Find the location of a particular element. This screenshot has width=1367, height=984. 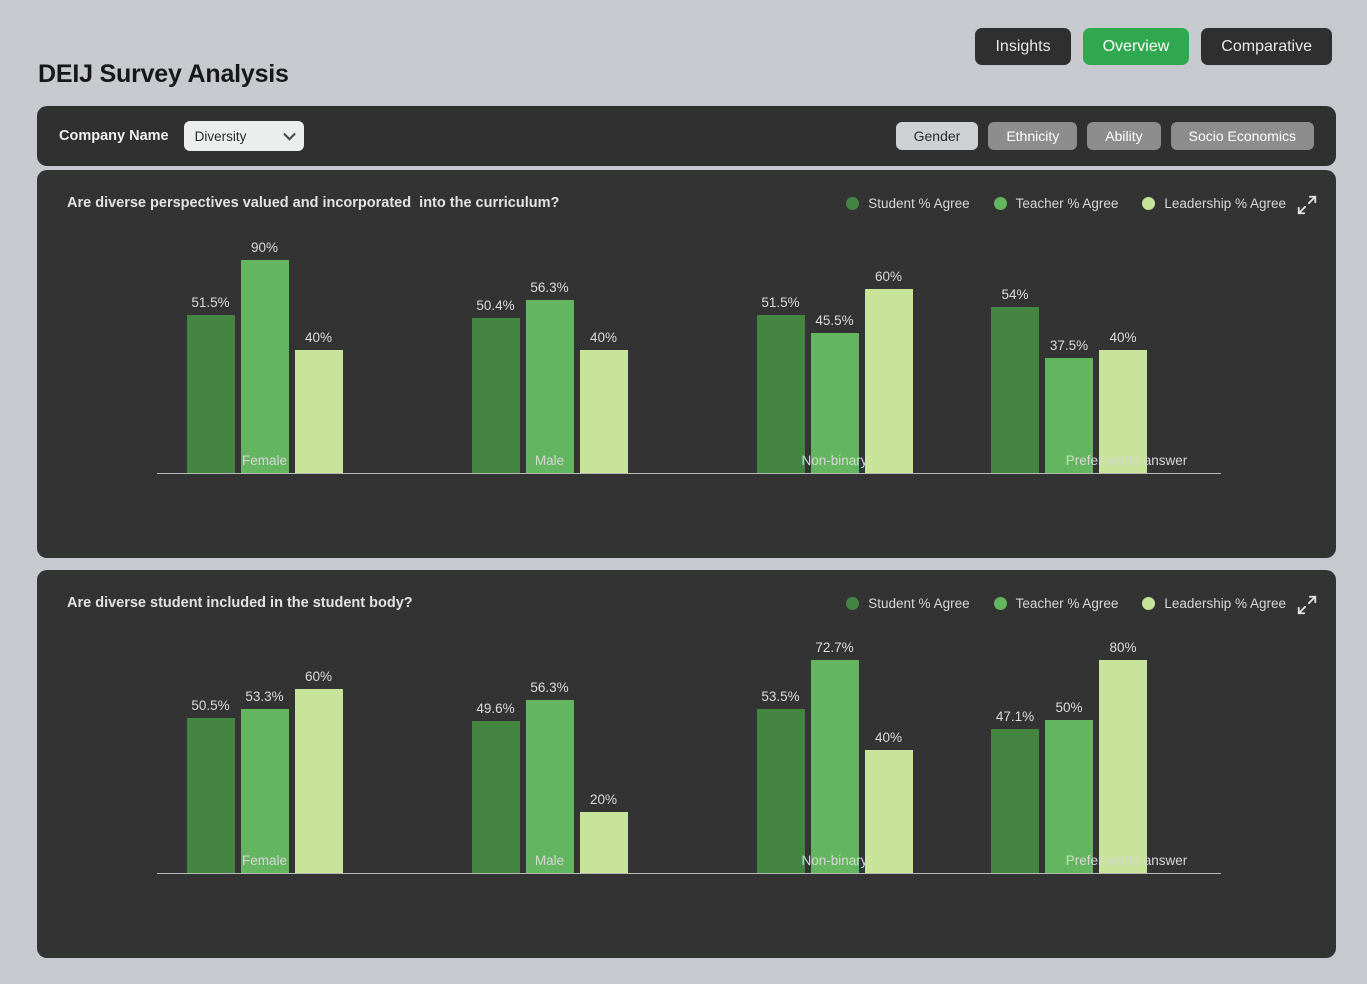

bar-item: 80% is located at coordinates (1123, 757).